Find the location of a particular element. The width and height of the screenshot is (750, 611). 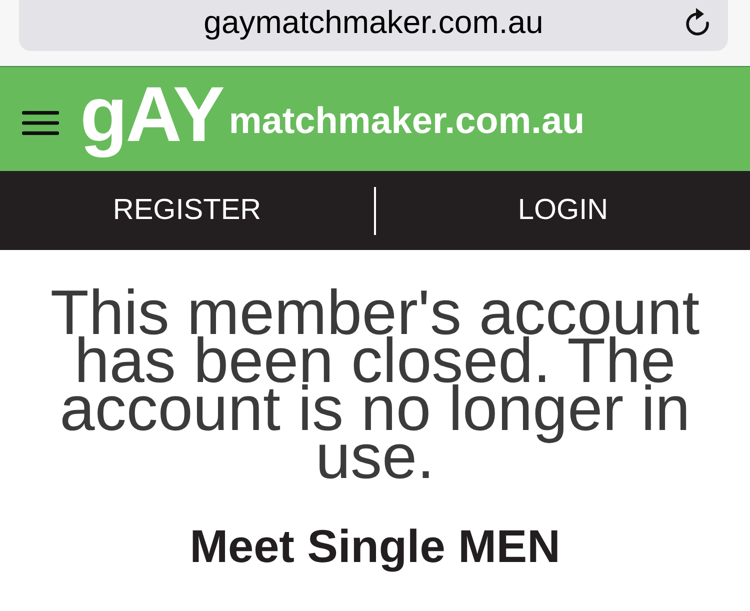

section-heading: Meet Single MEN is located at coordinates (375, 546).